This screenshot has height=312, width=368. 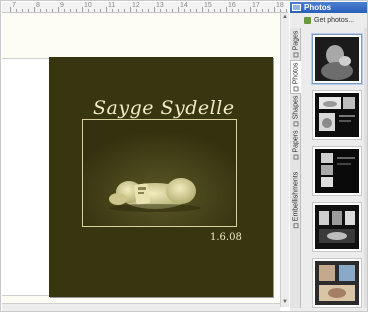 I want to click on photo-thumbnail-list, so click(x=338, y=170).